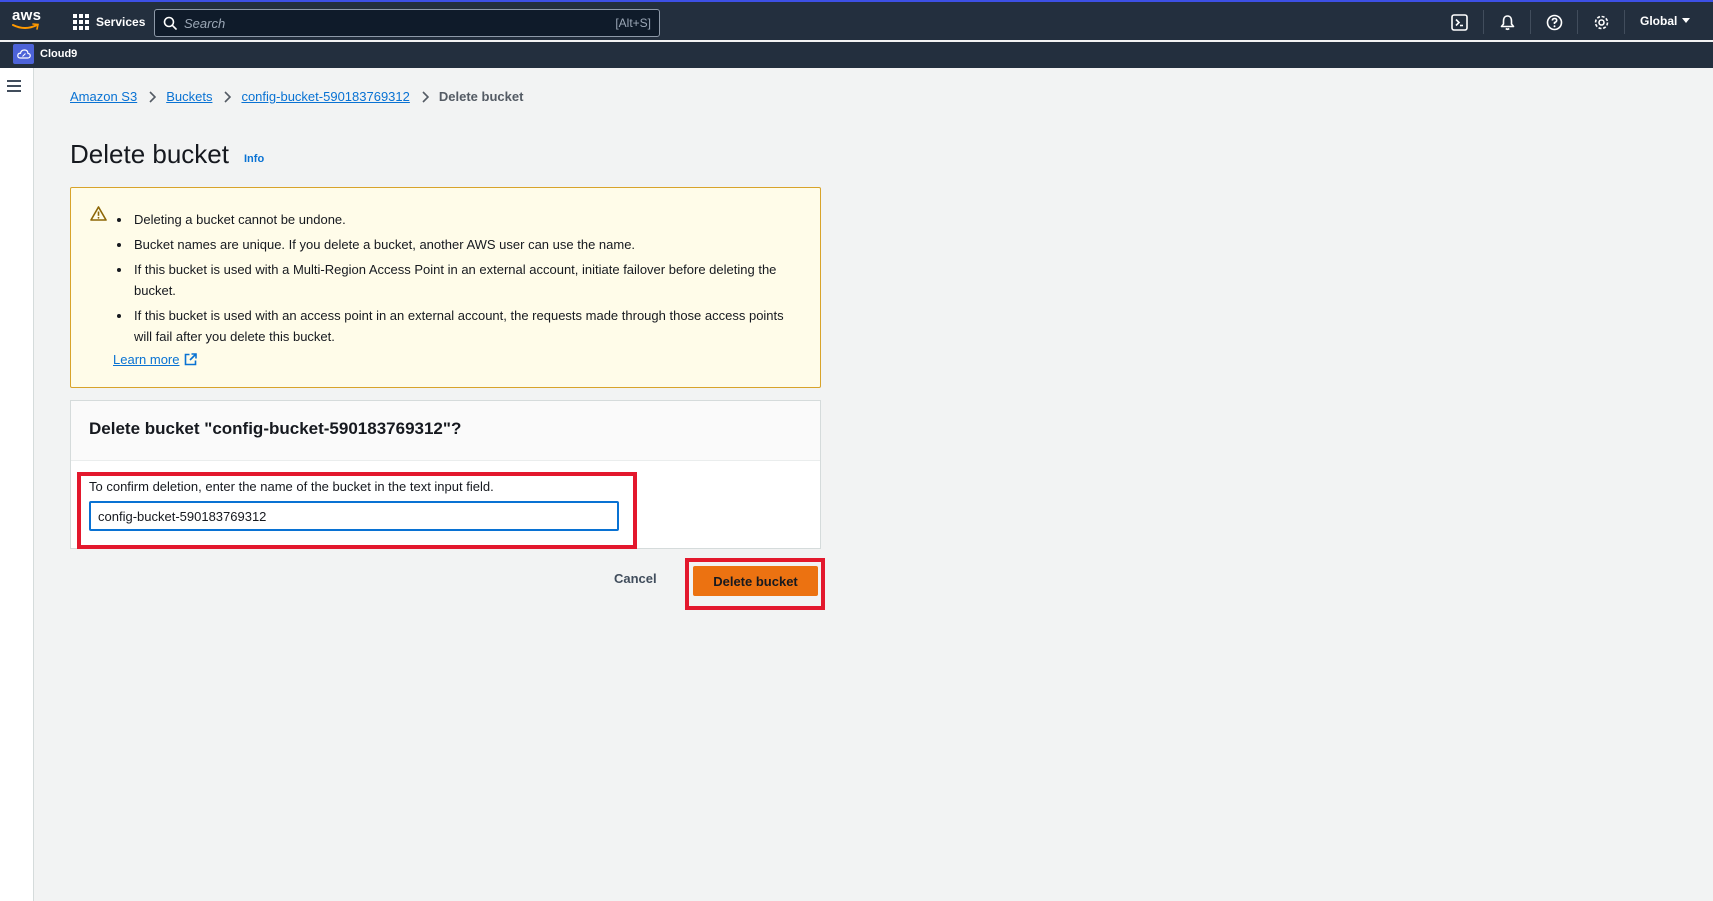  I want to click on global-search: [Alt+S], so click(407, 23).